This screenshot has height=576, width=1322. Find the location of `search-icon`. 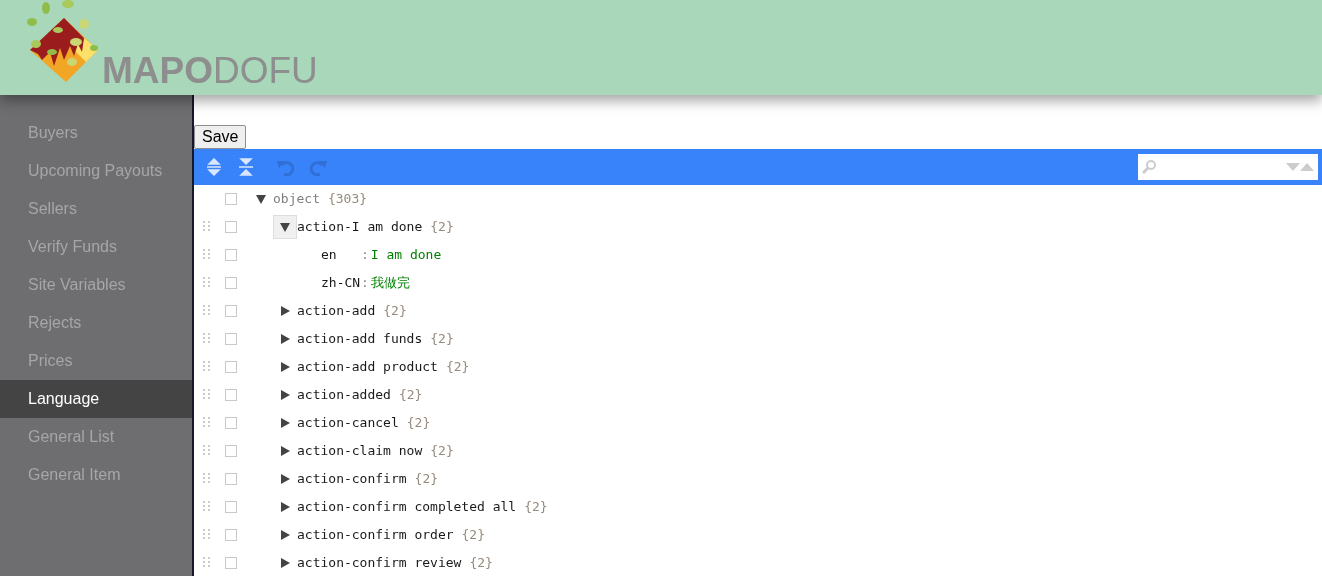

search-icon is located at coordinates (1149, 167).